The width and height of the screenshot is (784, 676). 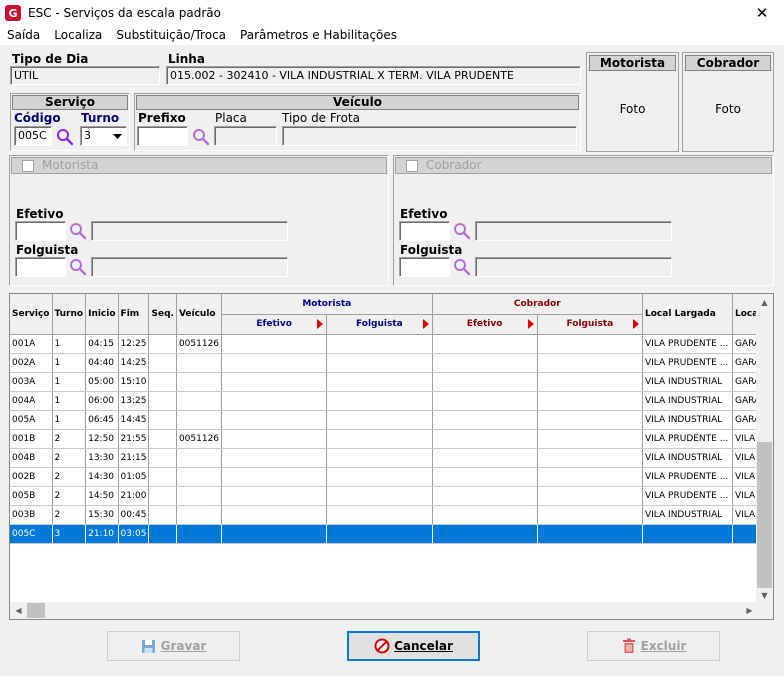 I want to click on turno-select: 3, so click(x=103, y=136).